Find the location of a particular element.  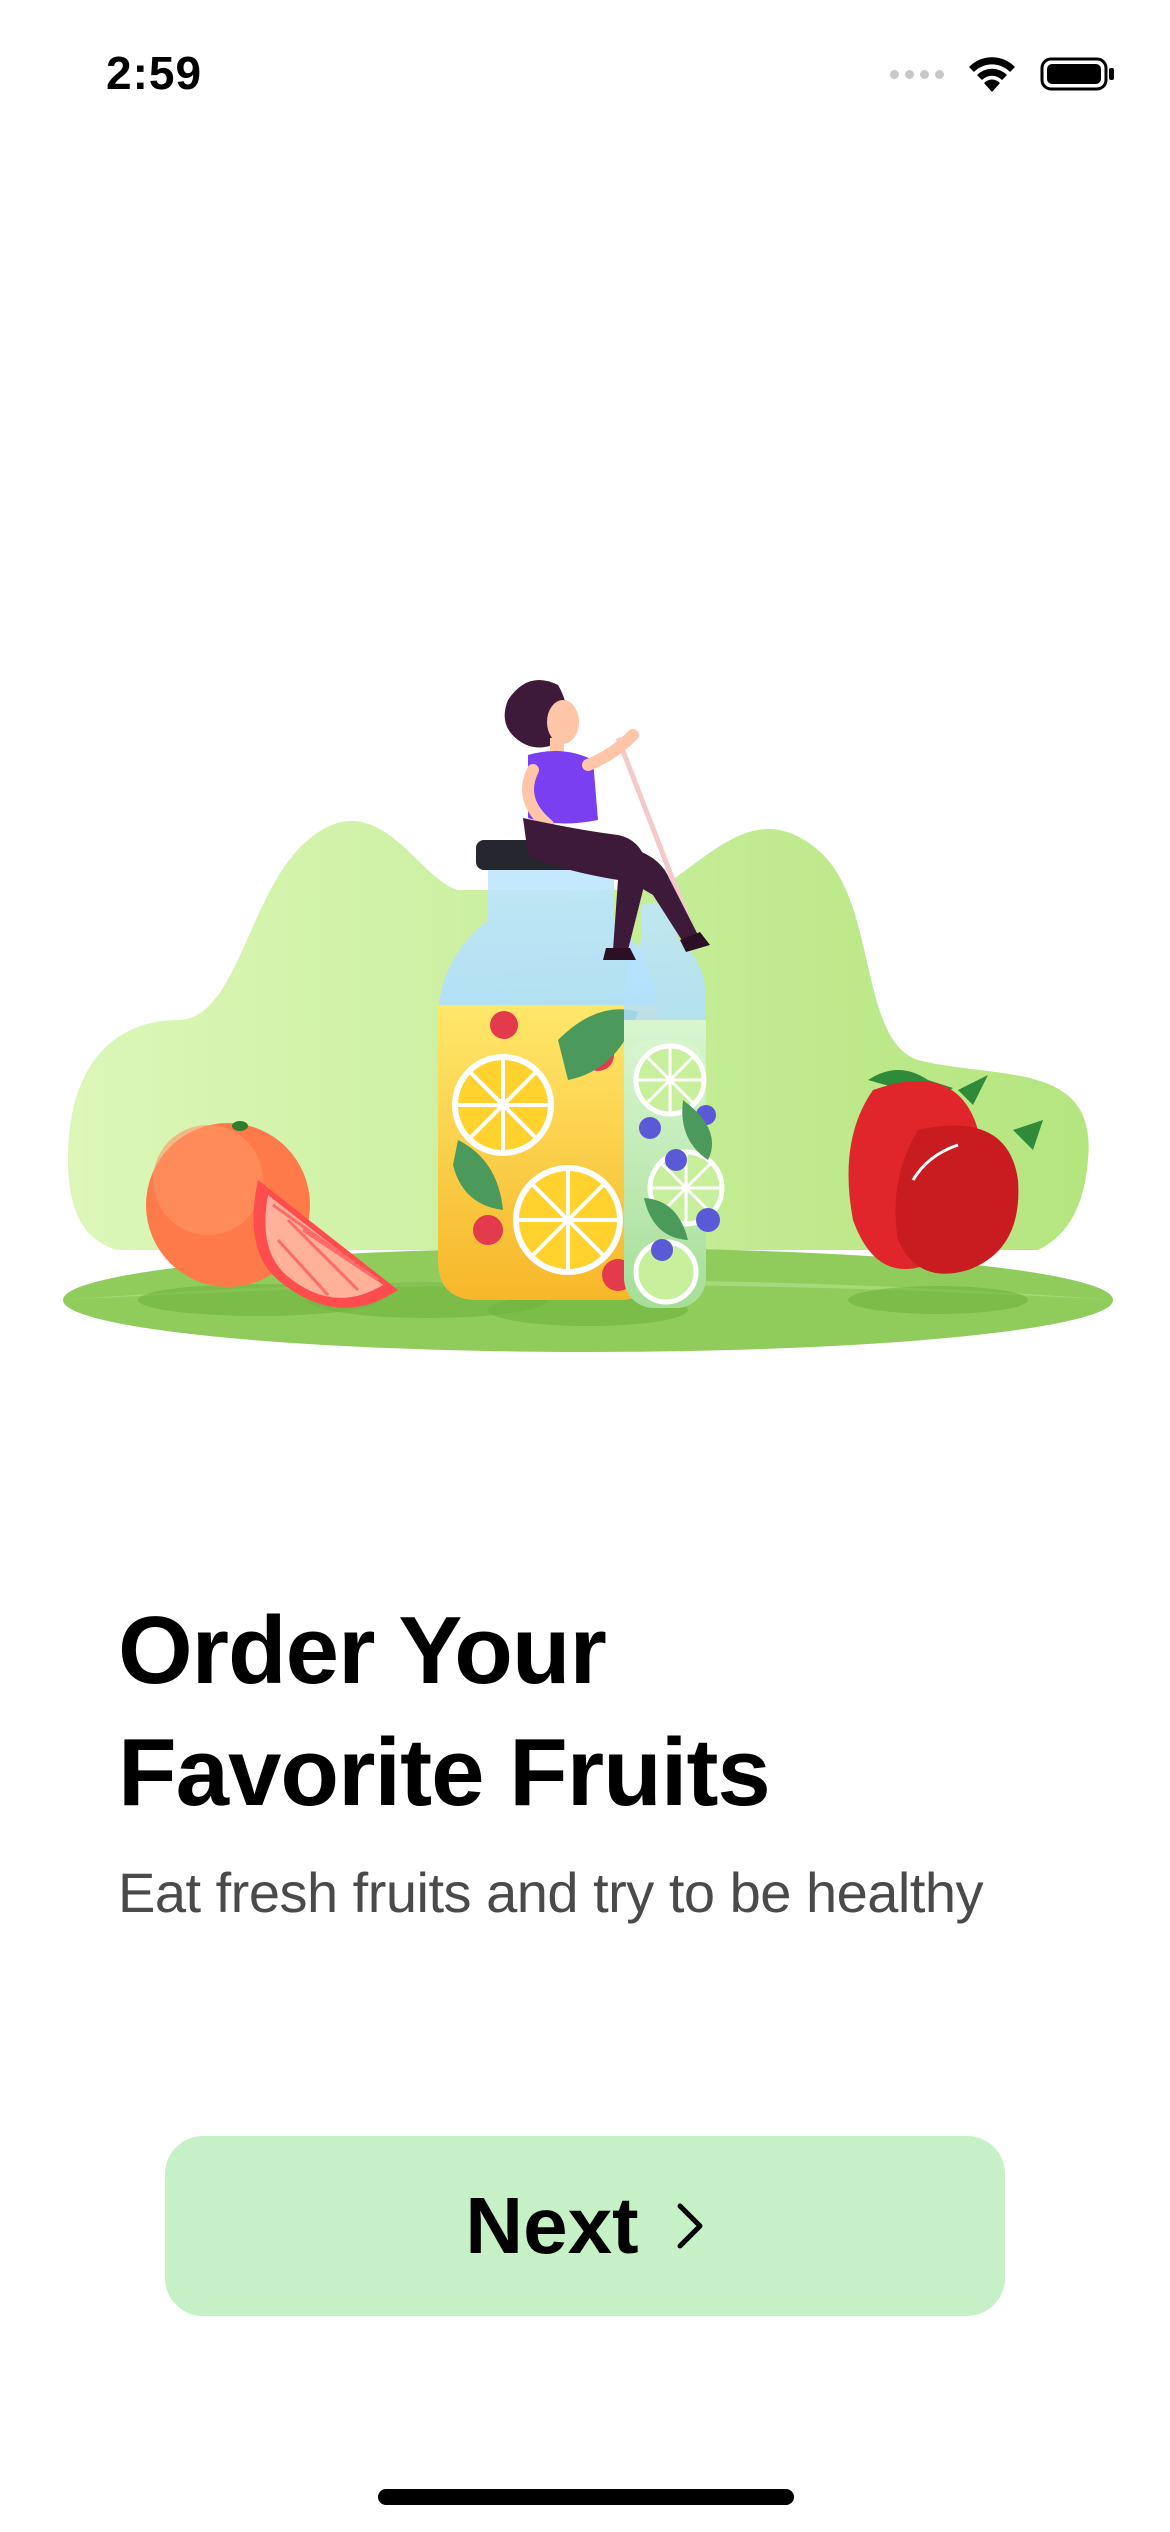

wifi-icon is located at coordinates (992, 74).